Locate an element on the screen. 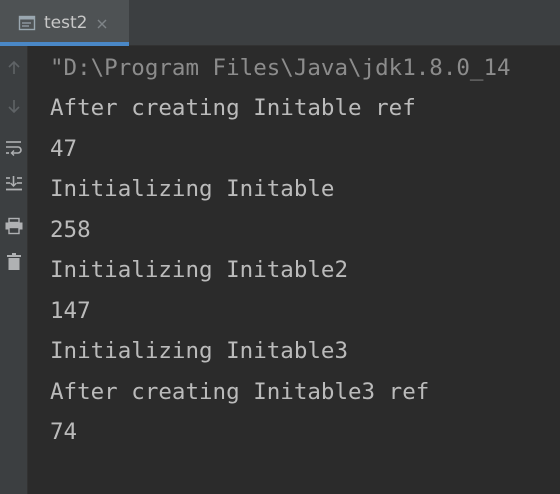  tab-bar: test2 is located at coordinates (280, 23).